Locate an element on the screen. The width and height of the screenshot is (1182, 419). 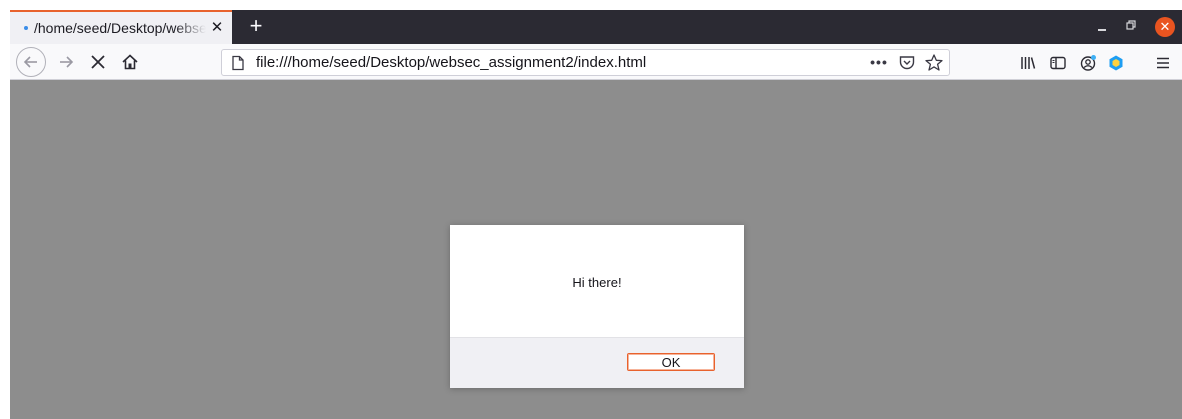
dialog-message: Hi there! is located at coordinates (597, 282).